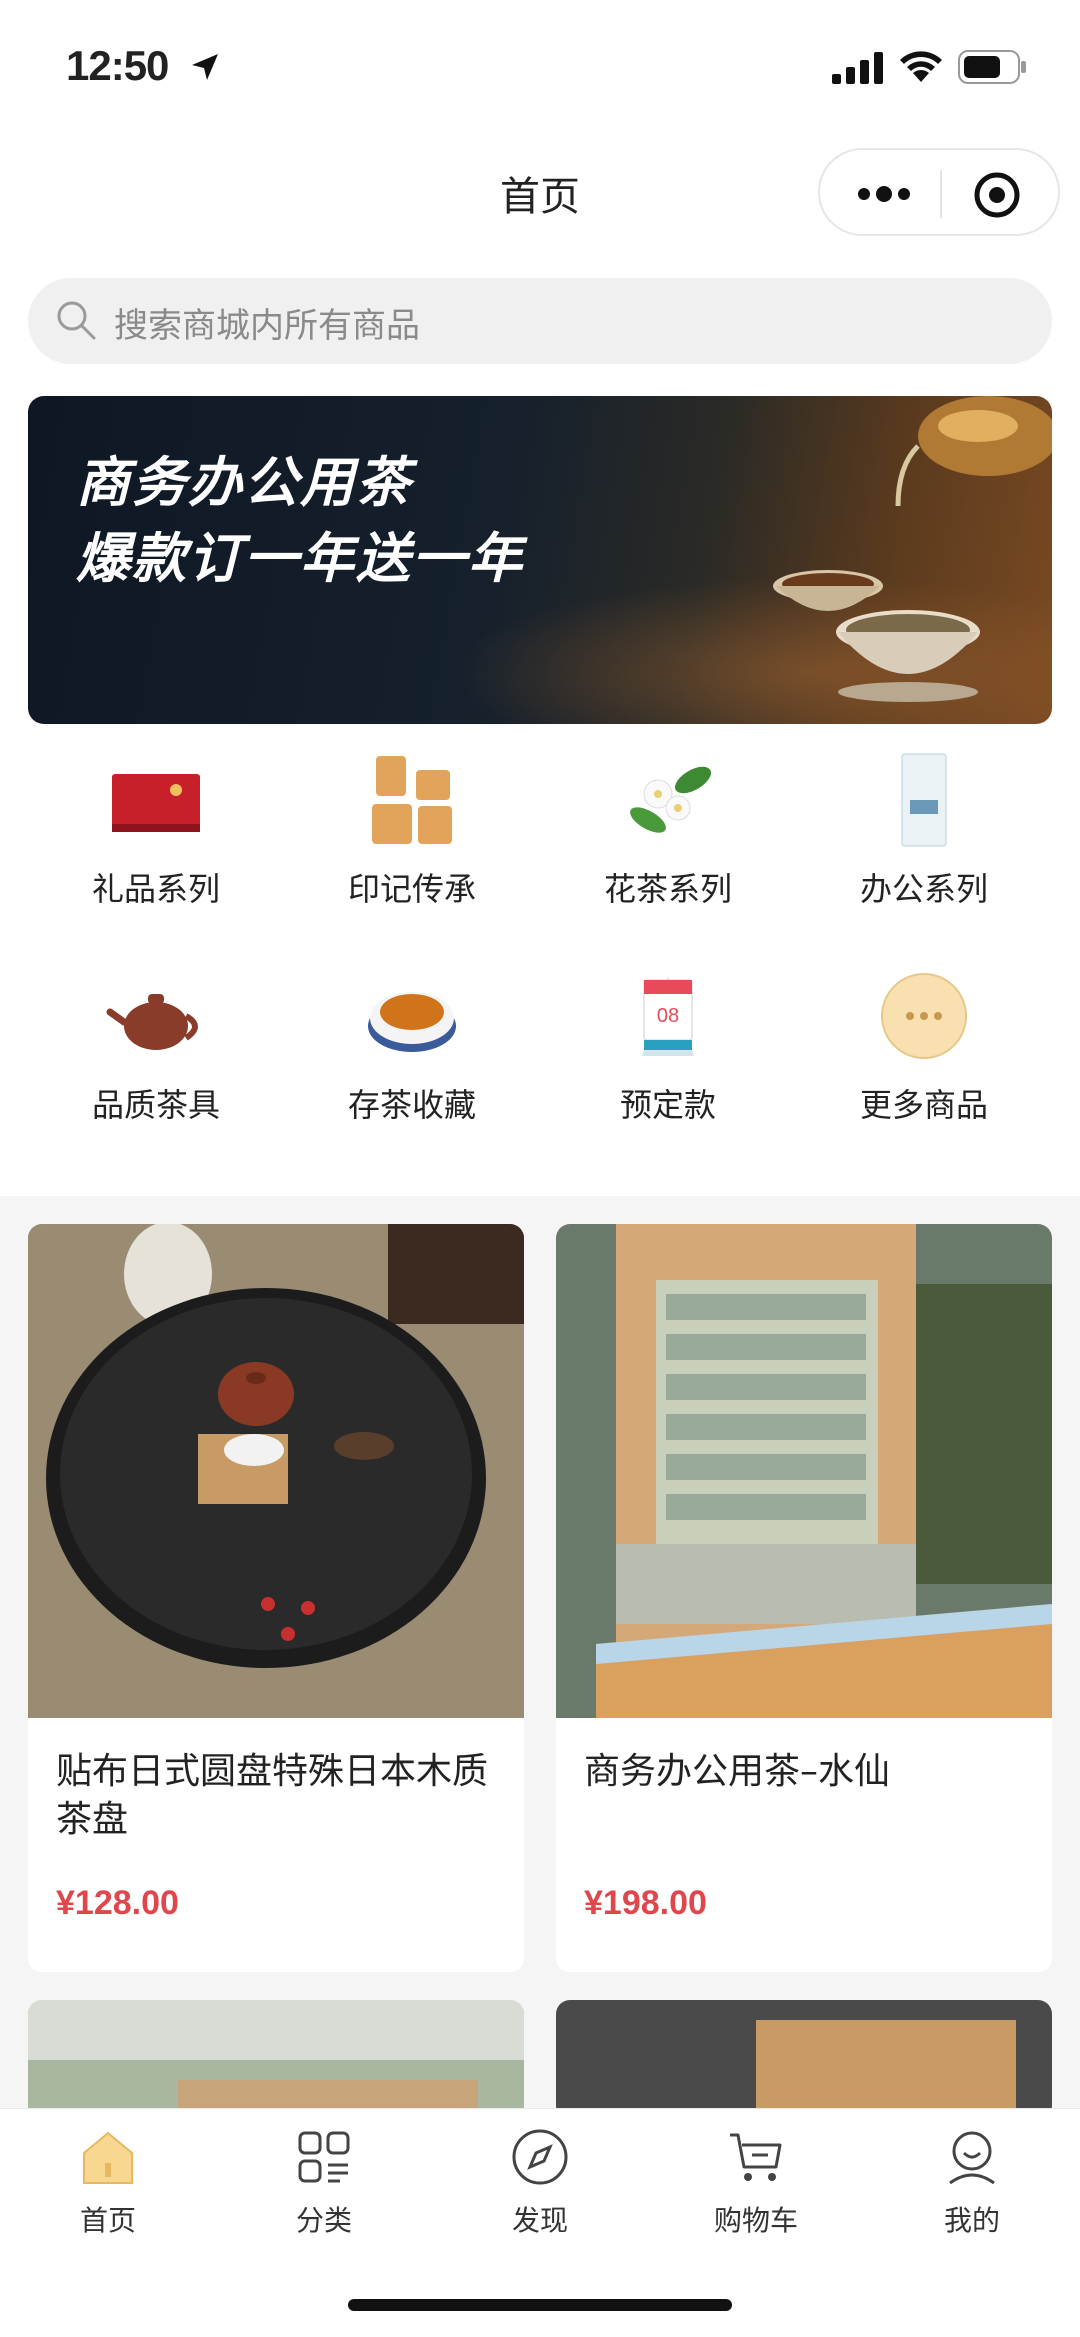 Image resolution: width=1080 pixels, height=2337 pixels. I want to click on svg-text: 08, so click(668, 1016).